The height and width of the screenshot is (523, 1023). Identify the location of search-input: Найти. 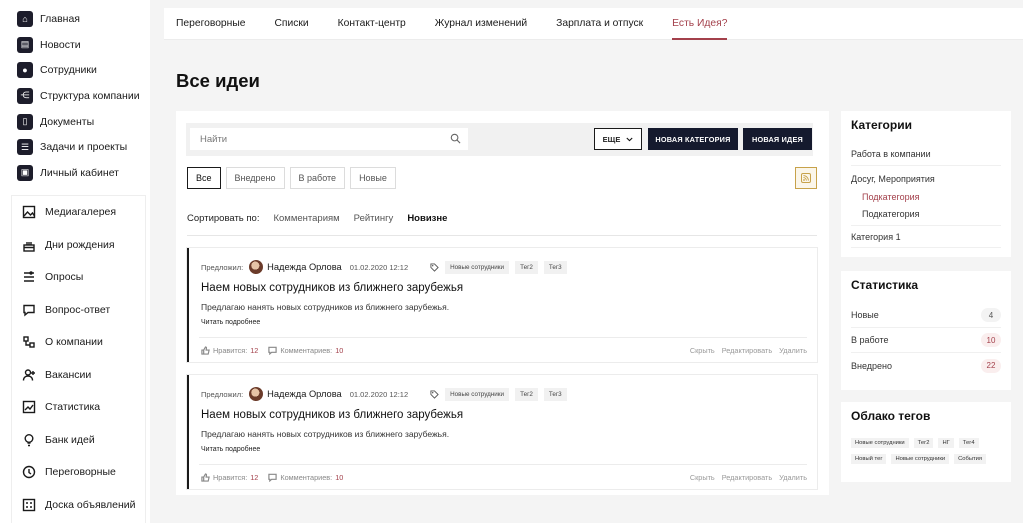
(329, 139).